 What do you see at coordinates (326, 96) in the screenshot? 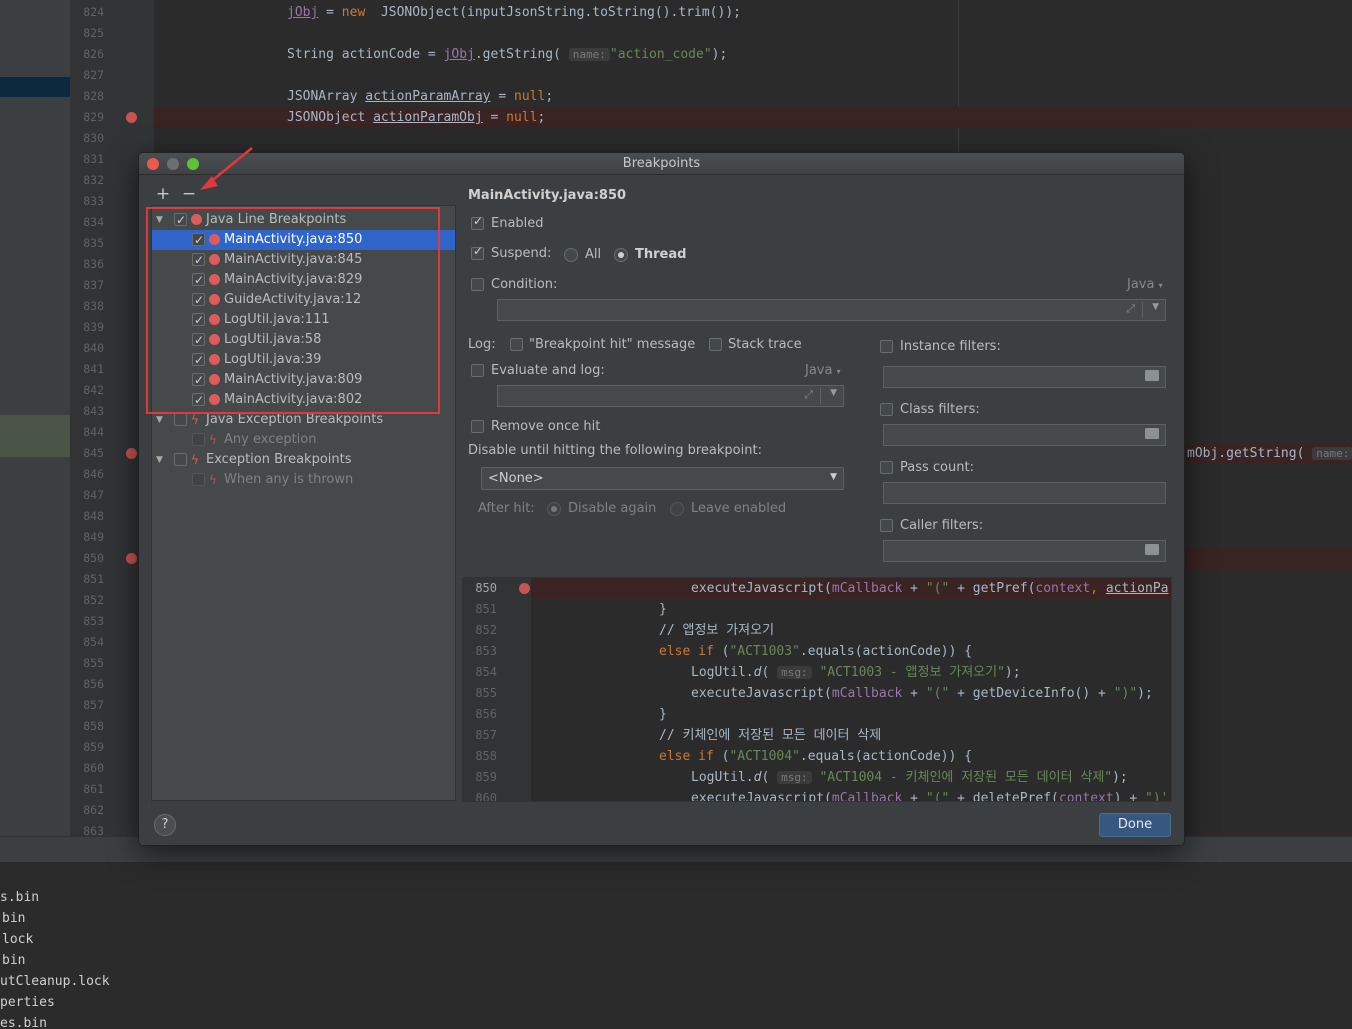
I see `code-token: JSONArray` at bounding box center [326, 96].